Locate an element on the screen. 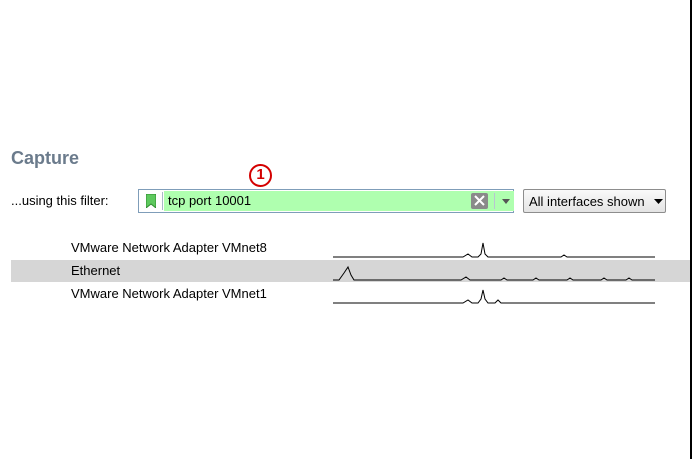  annotation-callout: 1 is located at coordinates (260, 175).